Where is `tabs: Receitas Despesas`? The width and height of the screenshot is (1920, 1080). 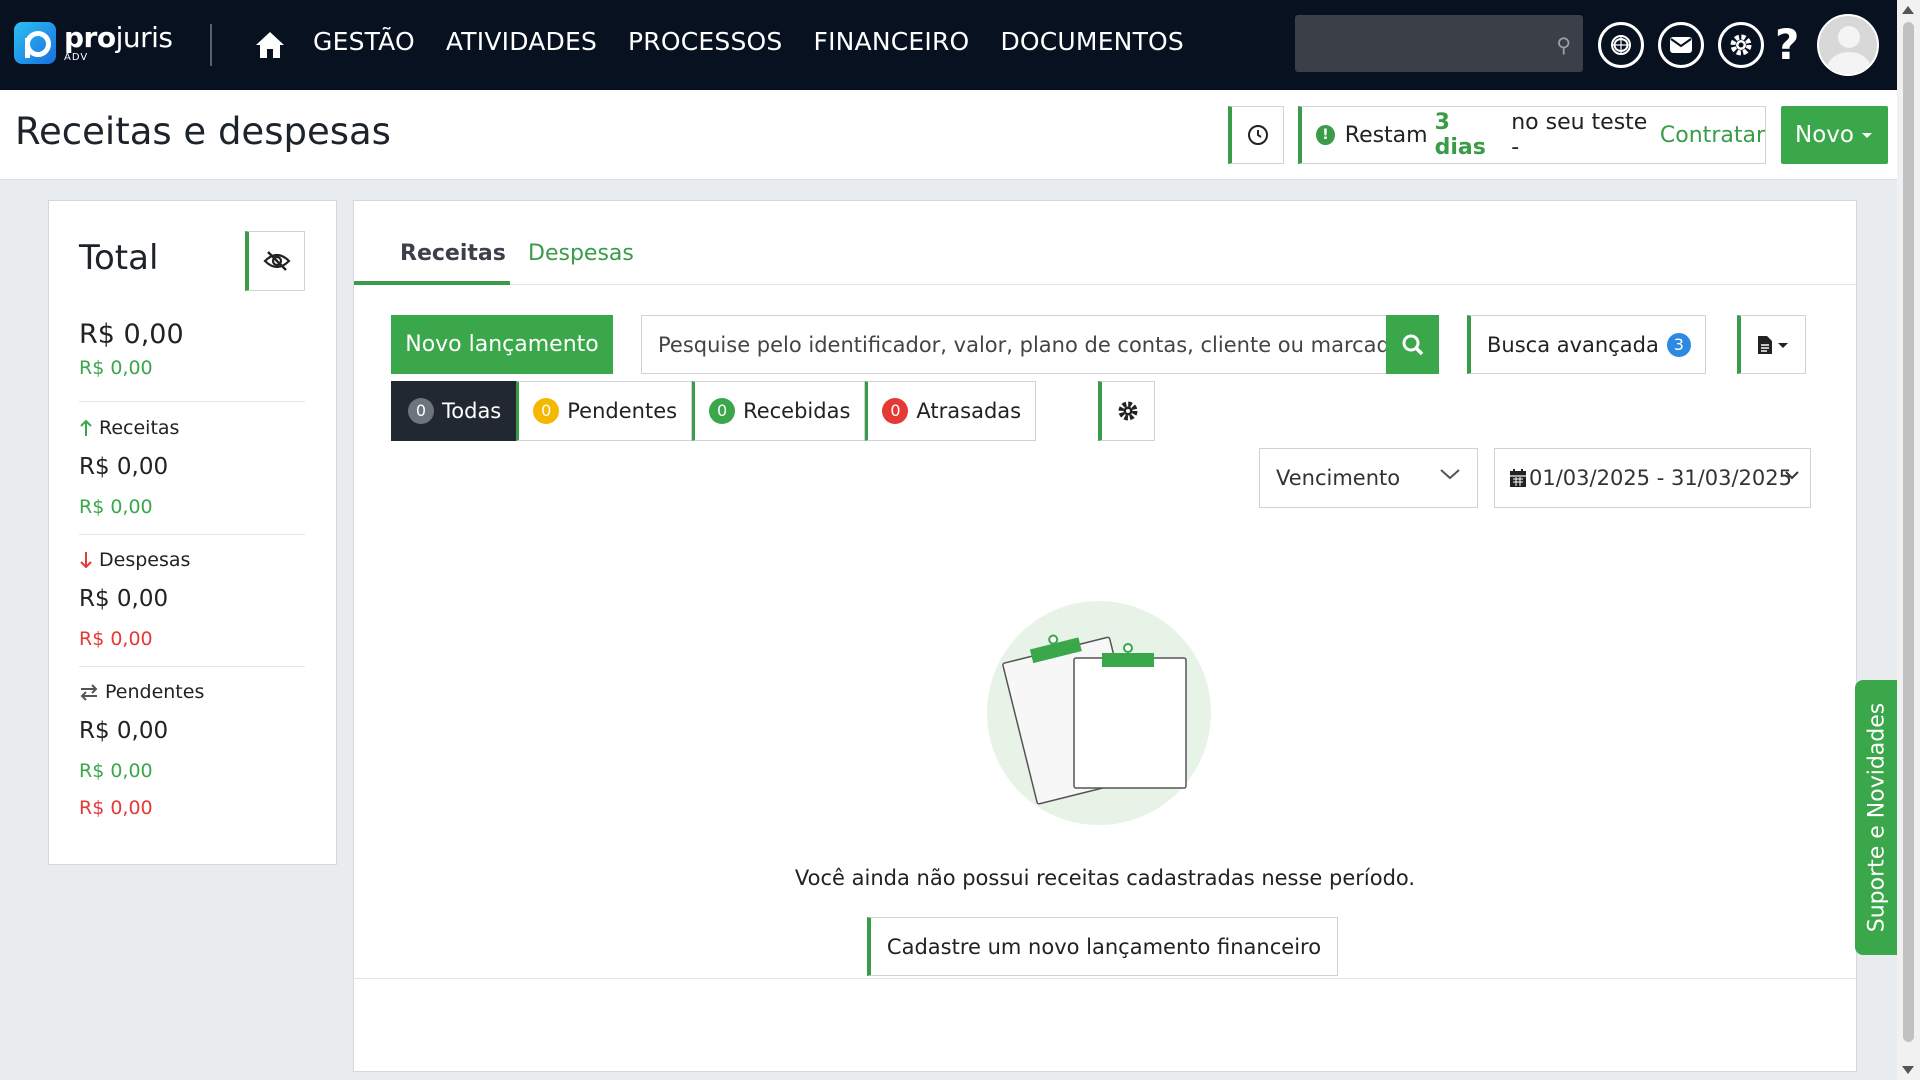 tabs: Receitas Despesas is located at coordinates (1105, 243).